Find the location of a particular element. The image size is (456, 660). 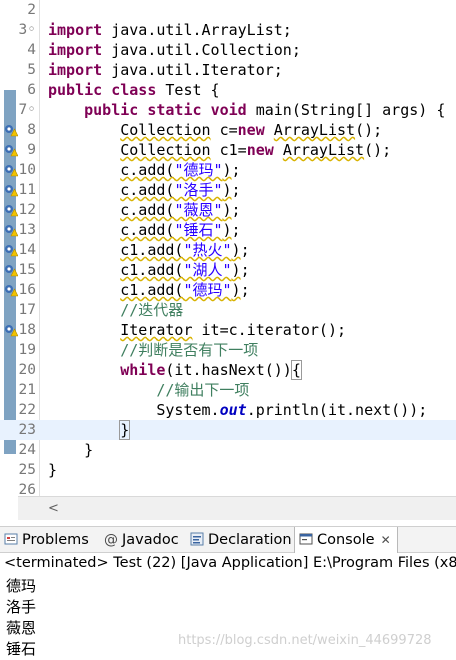

code-text: c.add("薇恩"); is located at coordinates (144, 210).